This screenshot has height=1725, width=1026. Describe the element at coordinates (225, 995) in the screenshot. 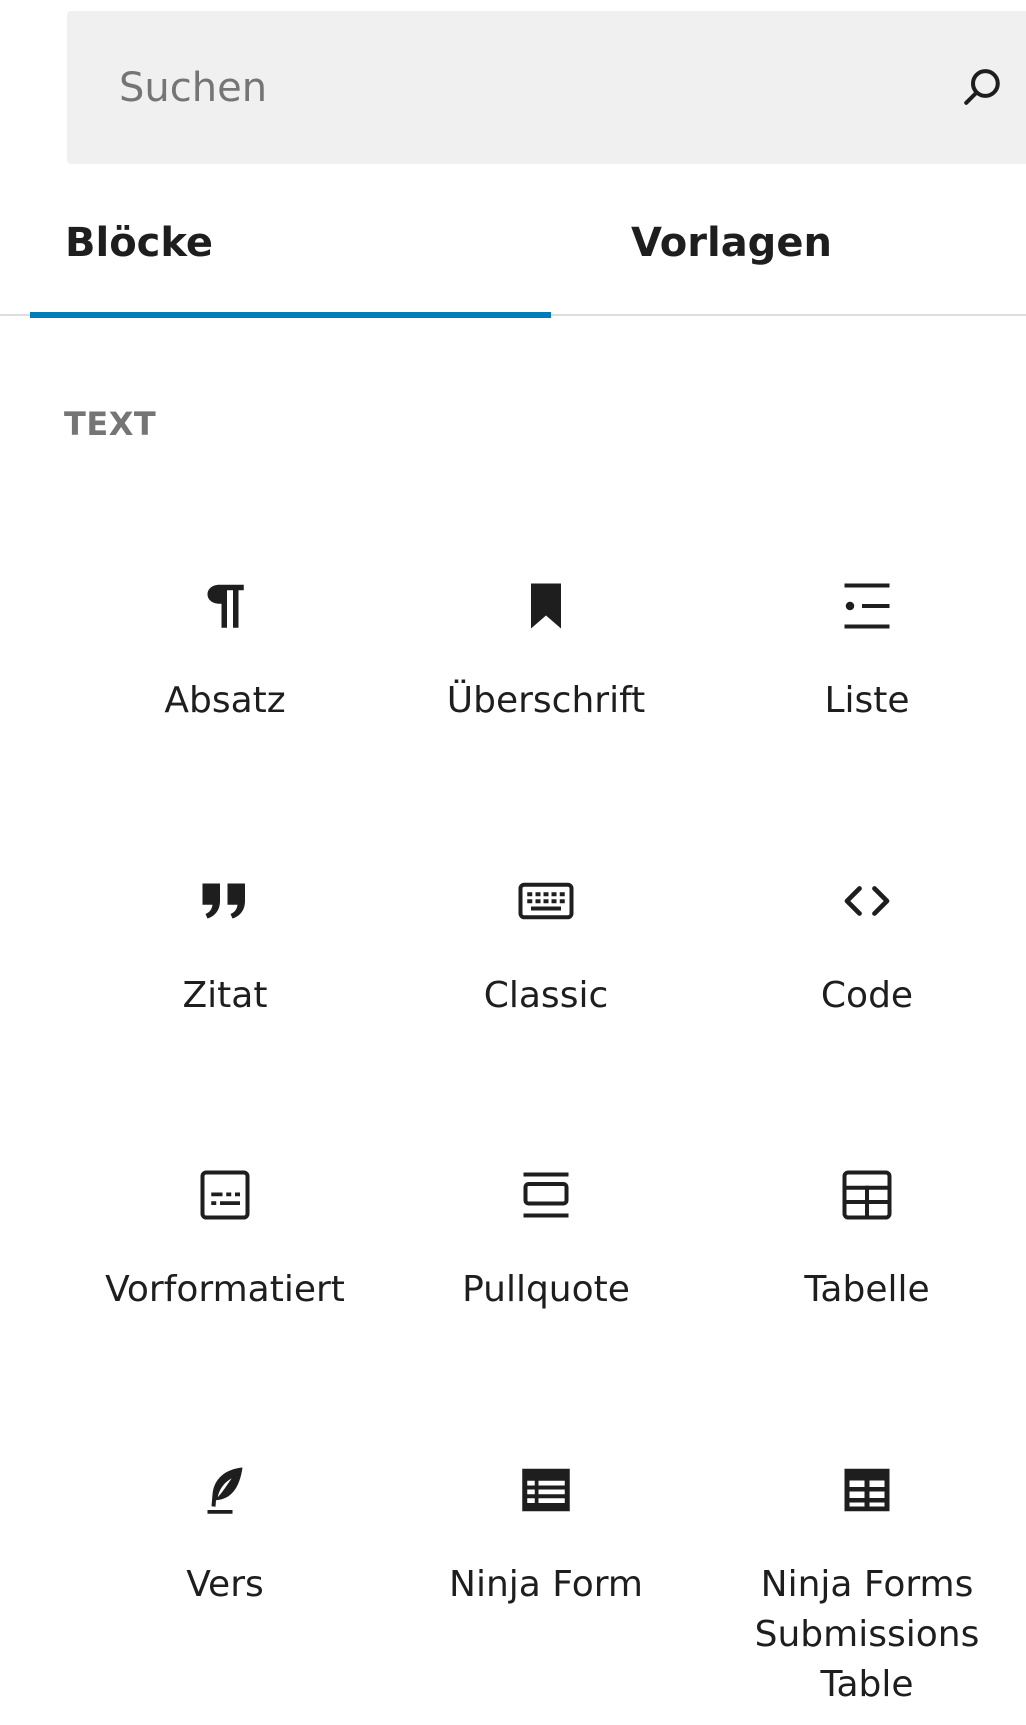

I see `block-item-label: Zitat` at that location.